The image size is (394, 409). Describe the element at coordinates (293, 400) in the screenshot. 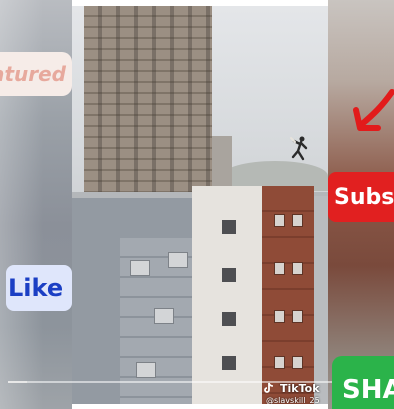

I see `tiktok-handle: @slavskill_25` at that location.